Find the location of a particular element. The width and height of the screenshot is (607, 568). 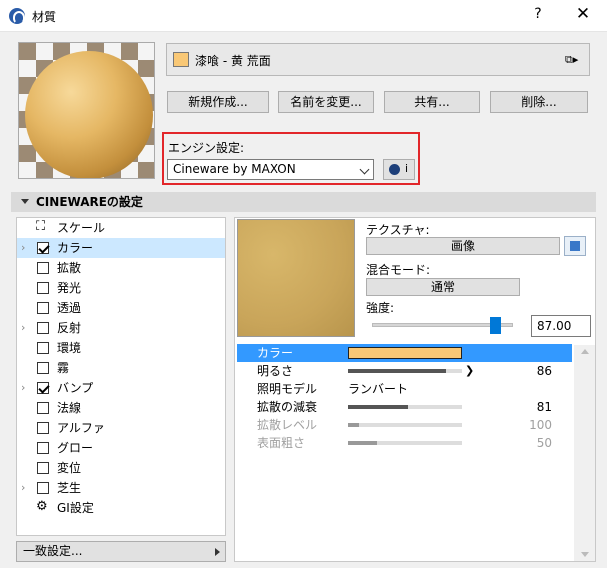

channel-item: ⛶ スケール is located at coordinates (121, 228).